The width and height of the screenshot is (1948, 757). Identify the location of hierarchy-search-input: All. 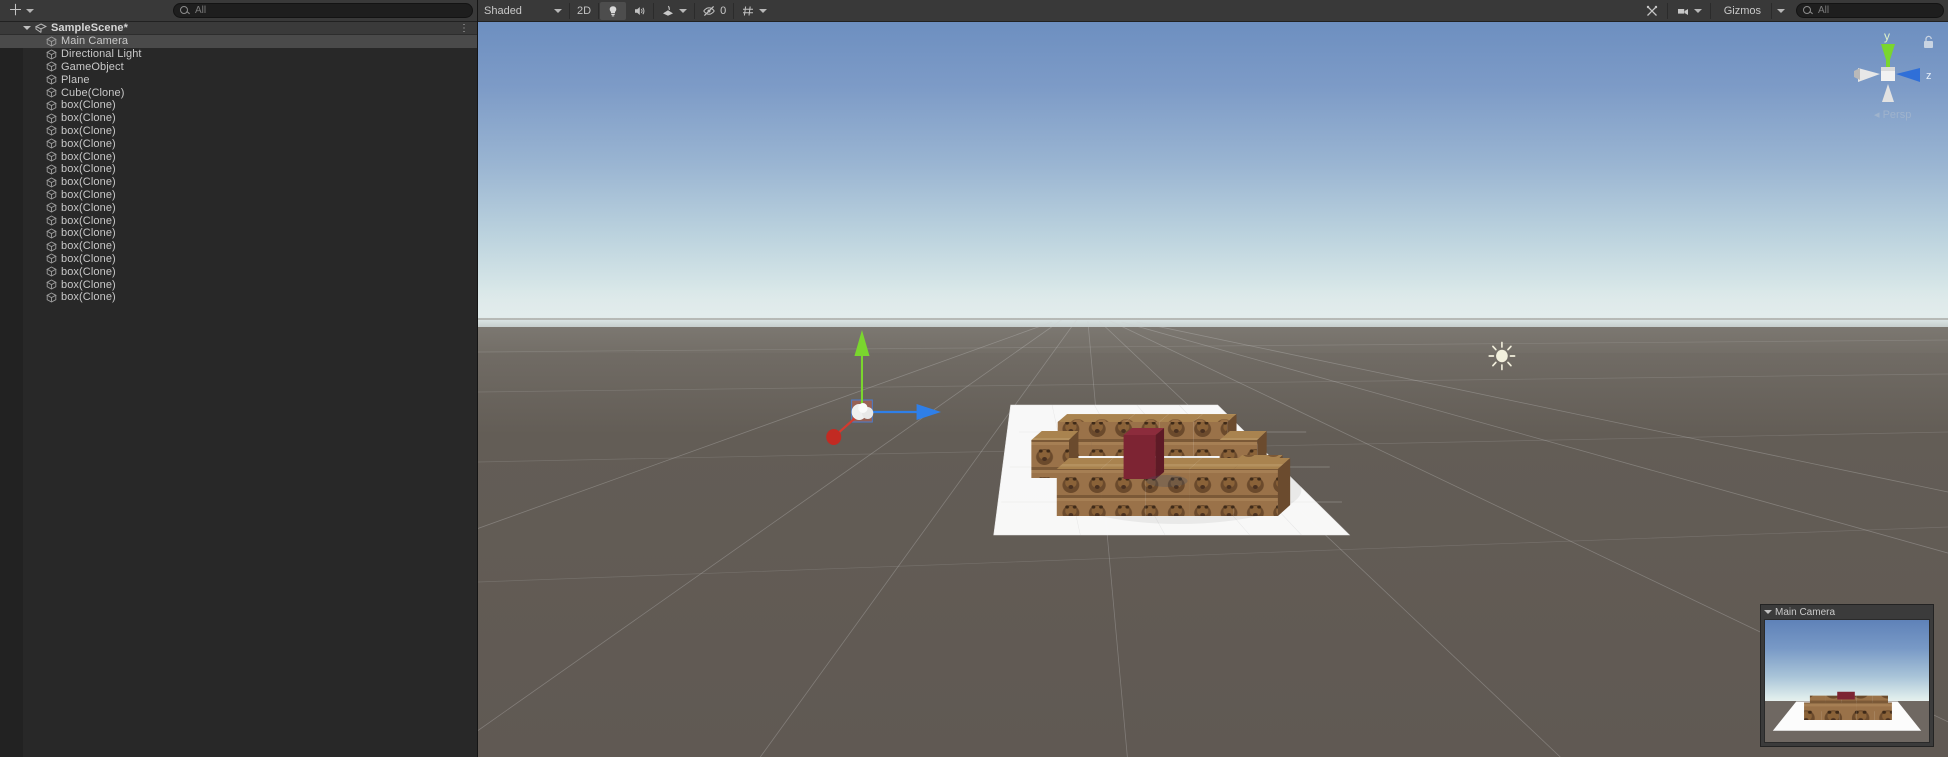
(323, 10).